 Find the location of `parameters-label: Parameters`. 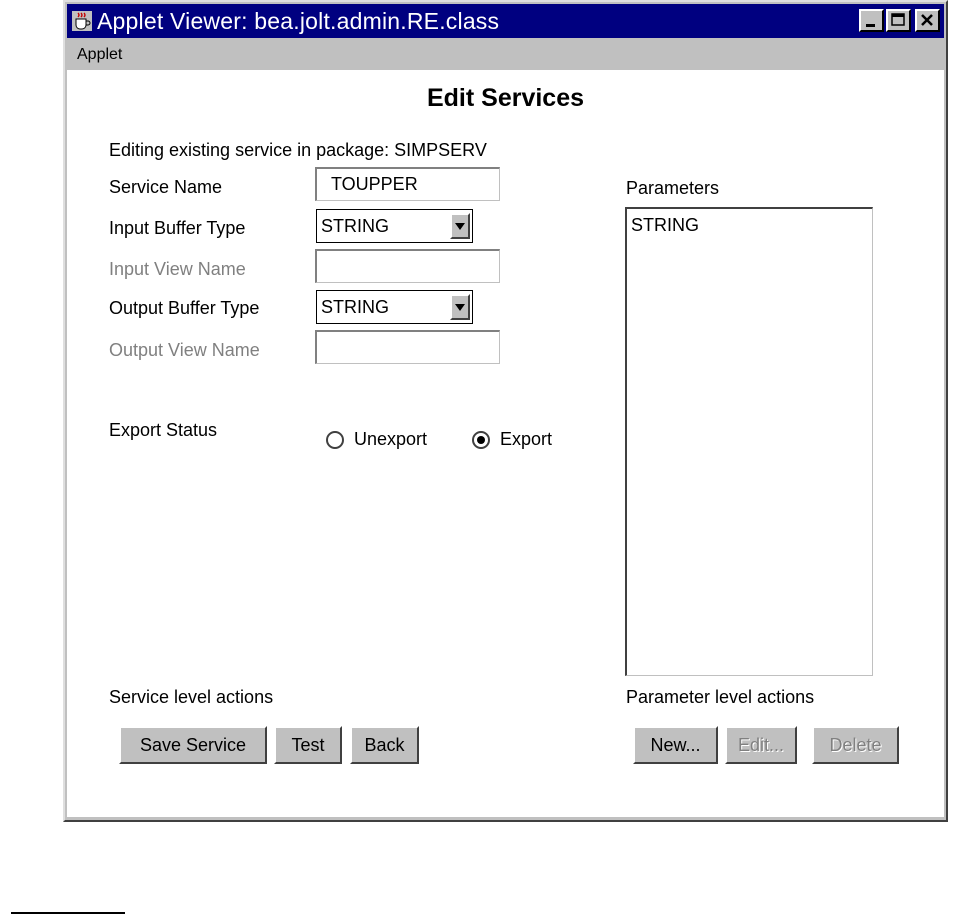

parameters-label: Parameters is located at coordinates (673, 188).